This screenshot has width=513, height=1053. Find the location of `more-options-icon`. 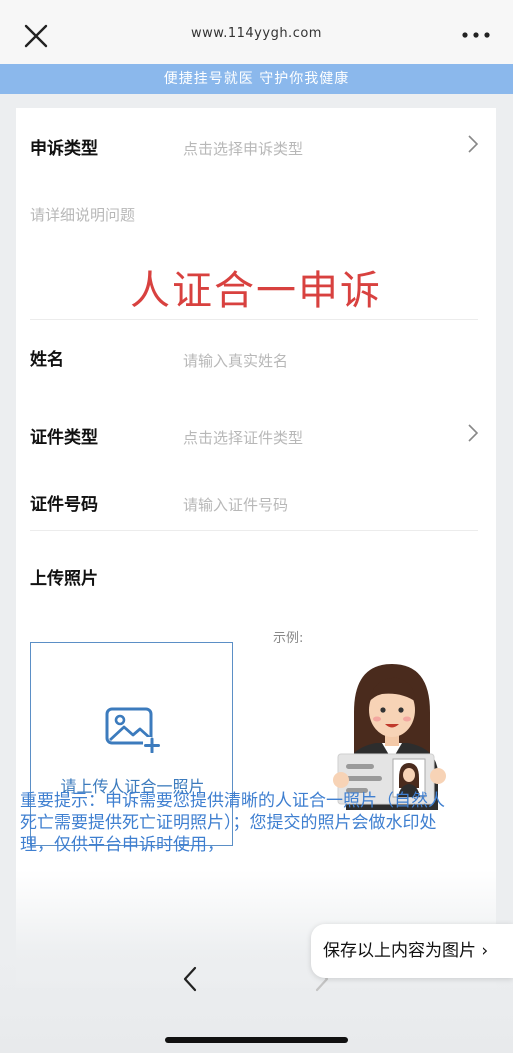

more-options-icon is located at coordinates (476, 35).